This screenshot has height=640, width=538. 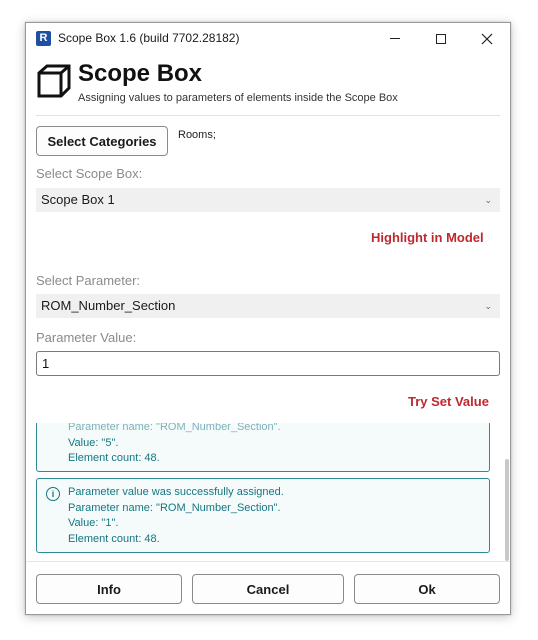 I want to click on cancel-button: Cancel, so click(x=268, y=589).